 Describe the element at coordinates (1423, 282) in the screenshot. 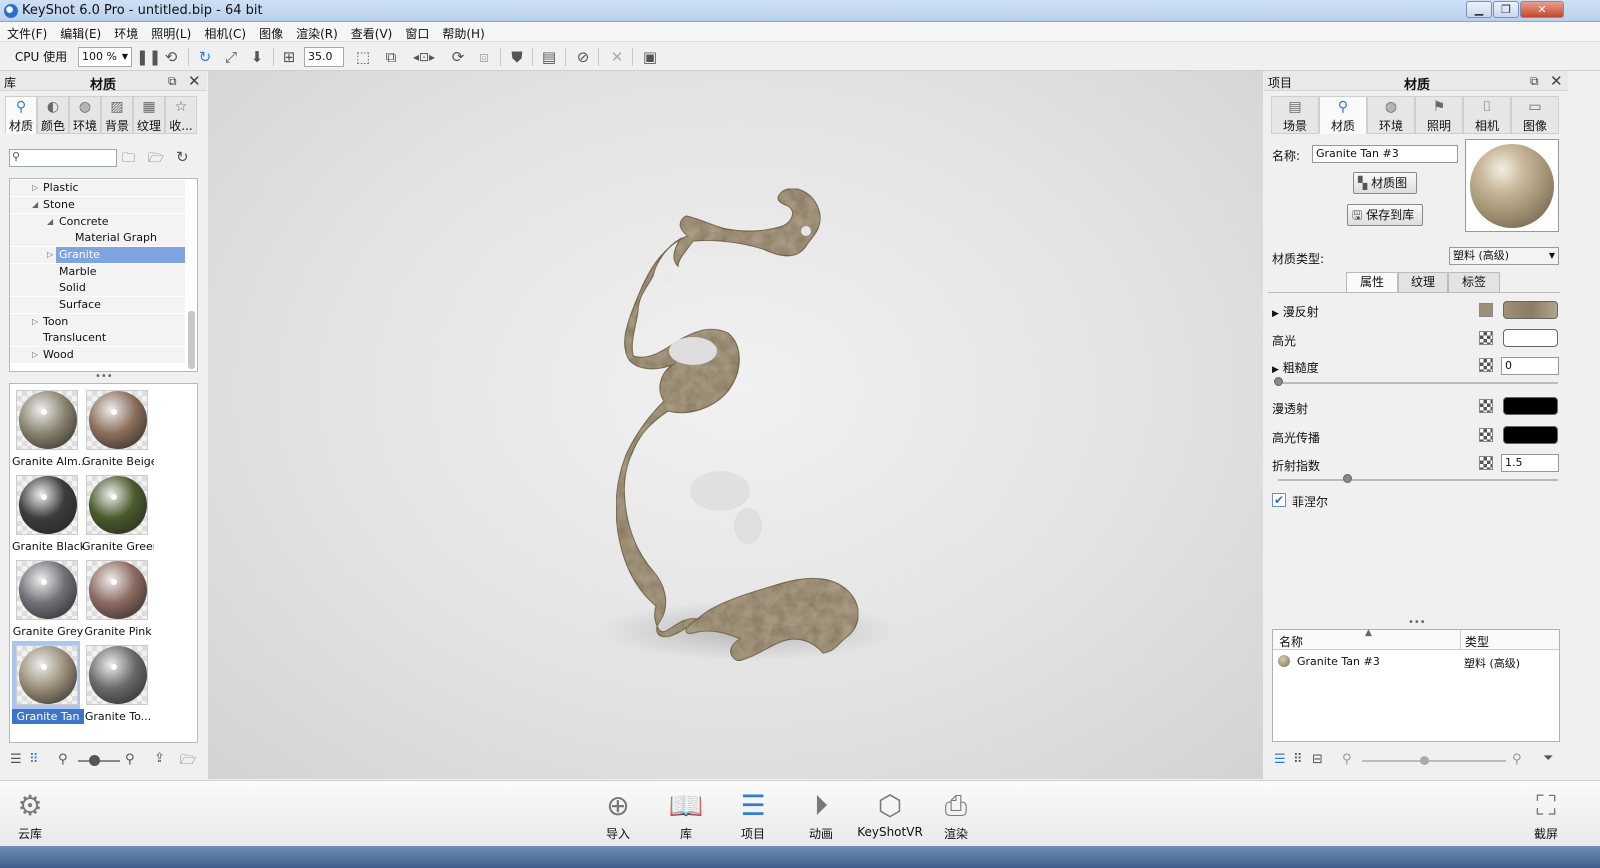

I see `tab-textures: 纹理` at that location.